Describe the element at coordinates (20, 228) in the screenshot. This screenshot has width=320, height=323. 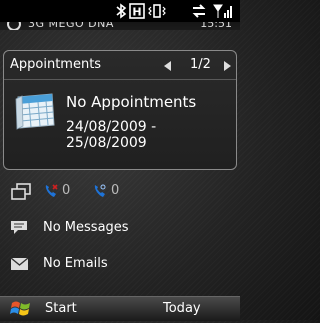
I see `message-bubble-icon` at that location.